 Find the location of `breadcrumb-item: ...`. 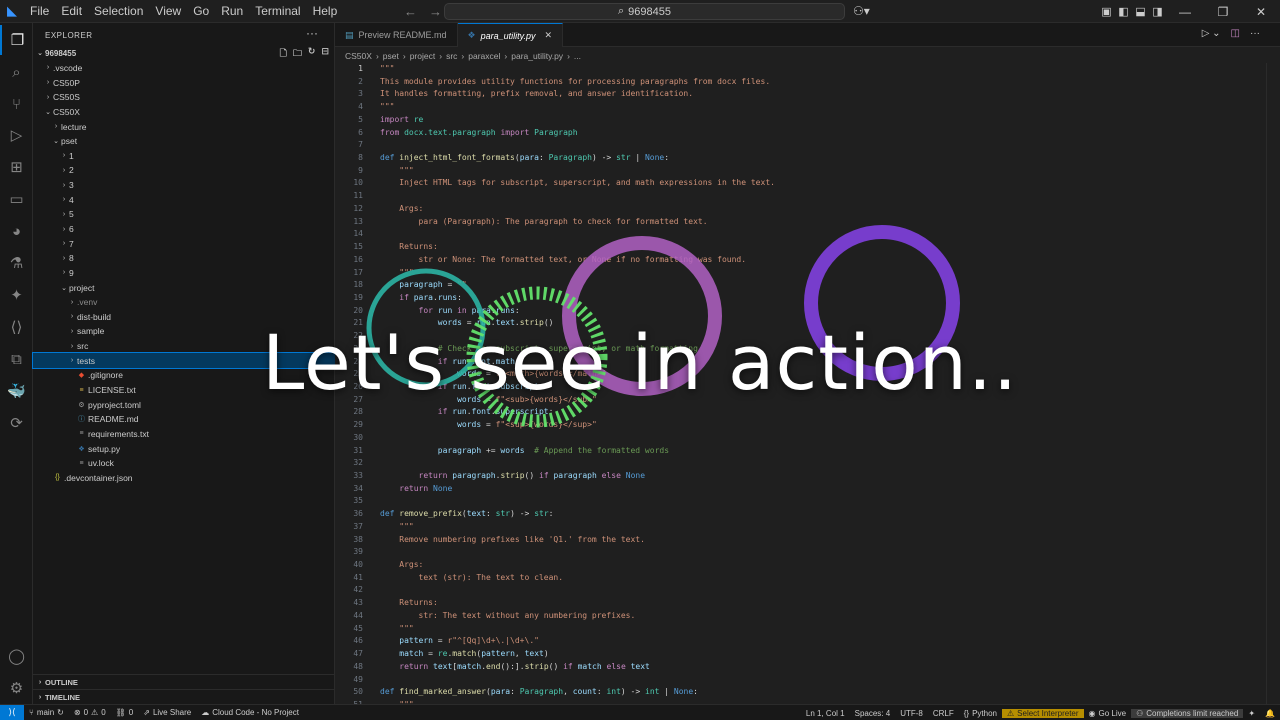

breadcrumb-item: ... is located at coordinates (577, 56).